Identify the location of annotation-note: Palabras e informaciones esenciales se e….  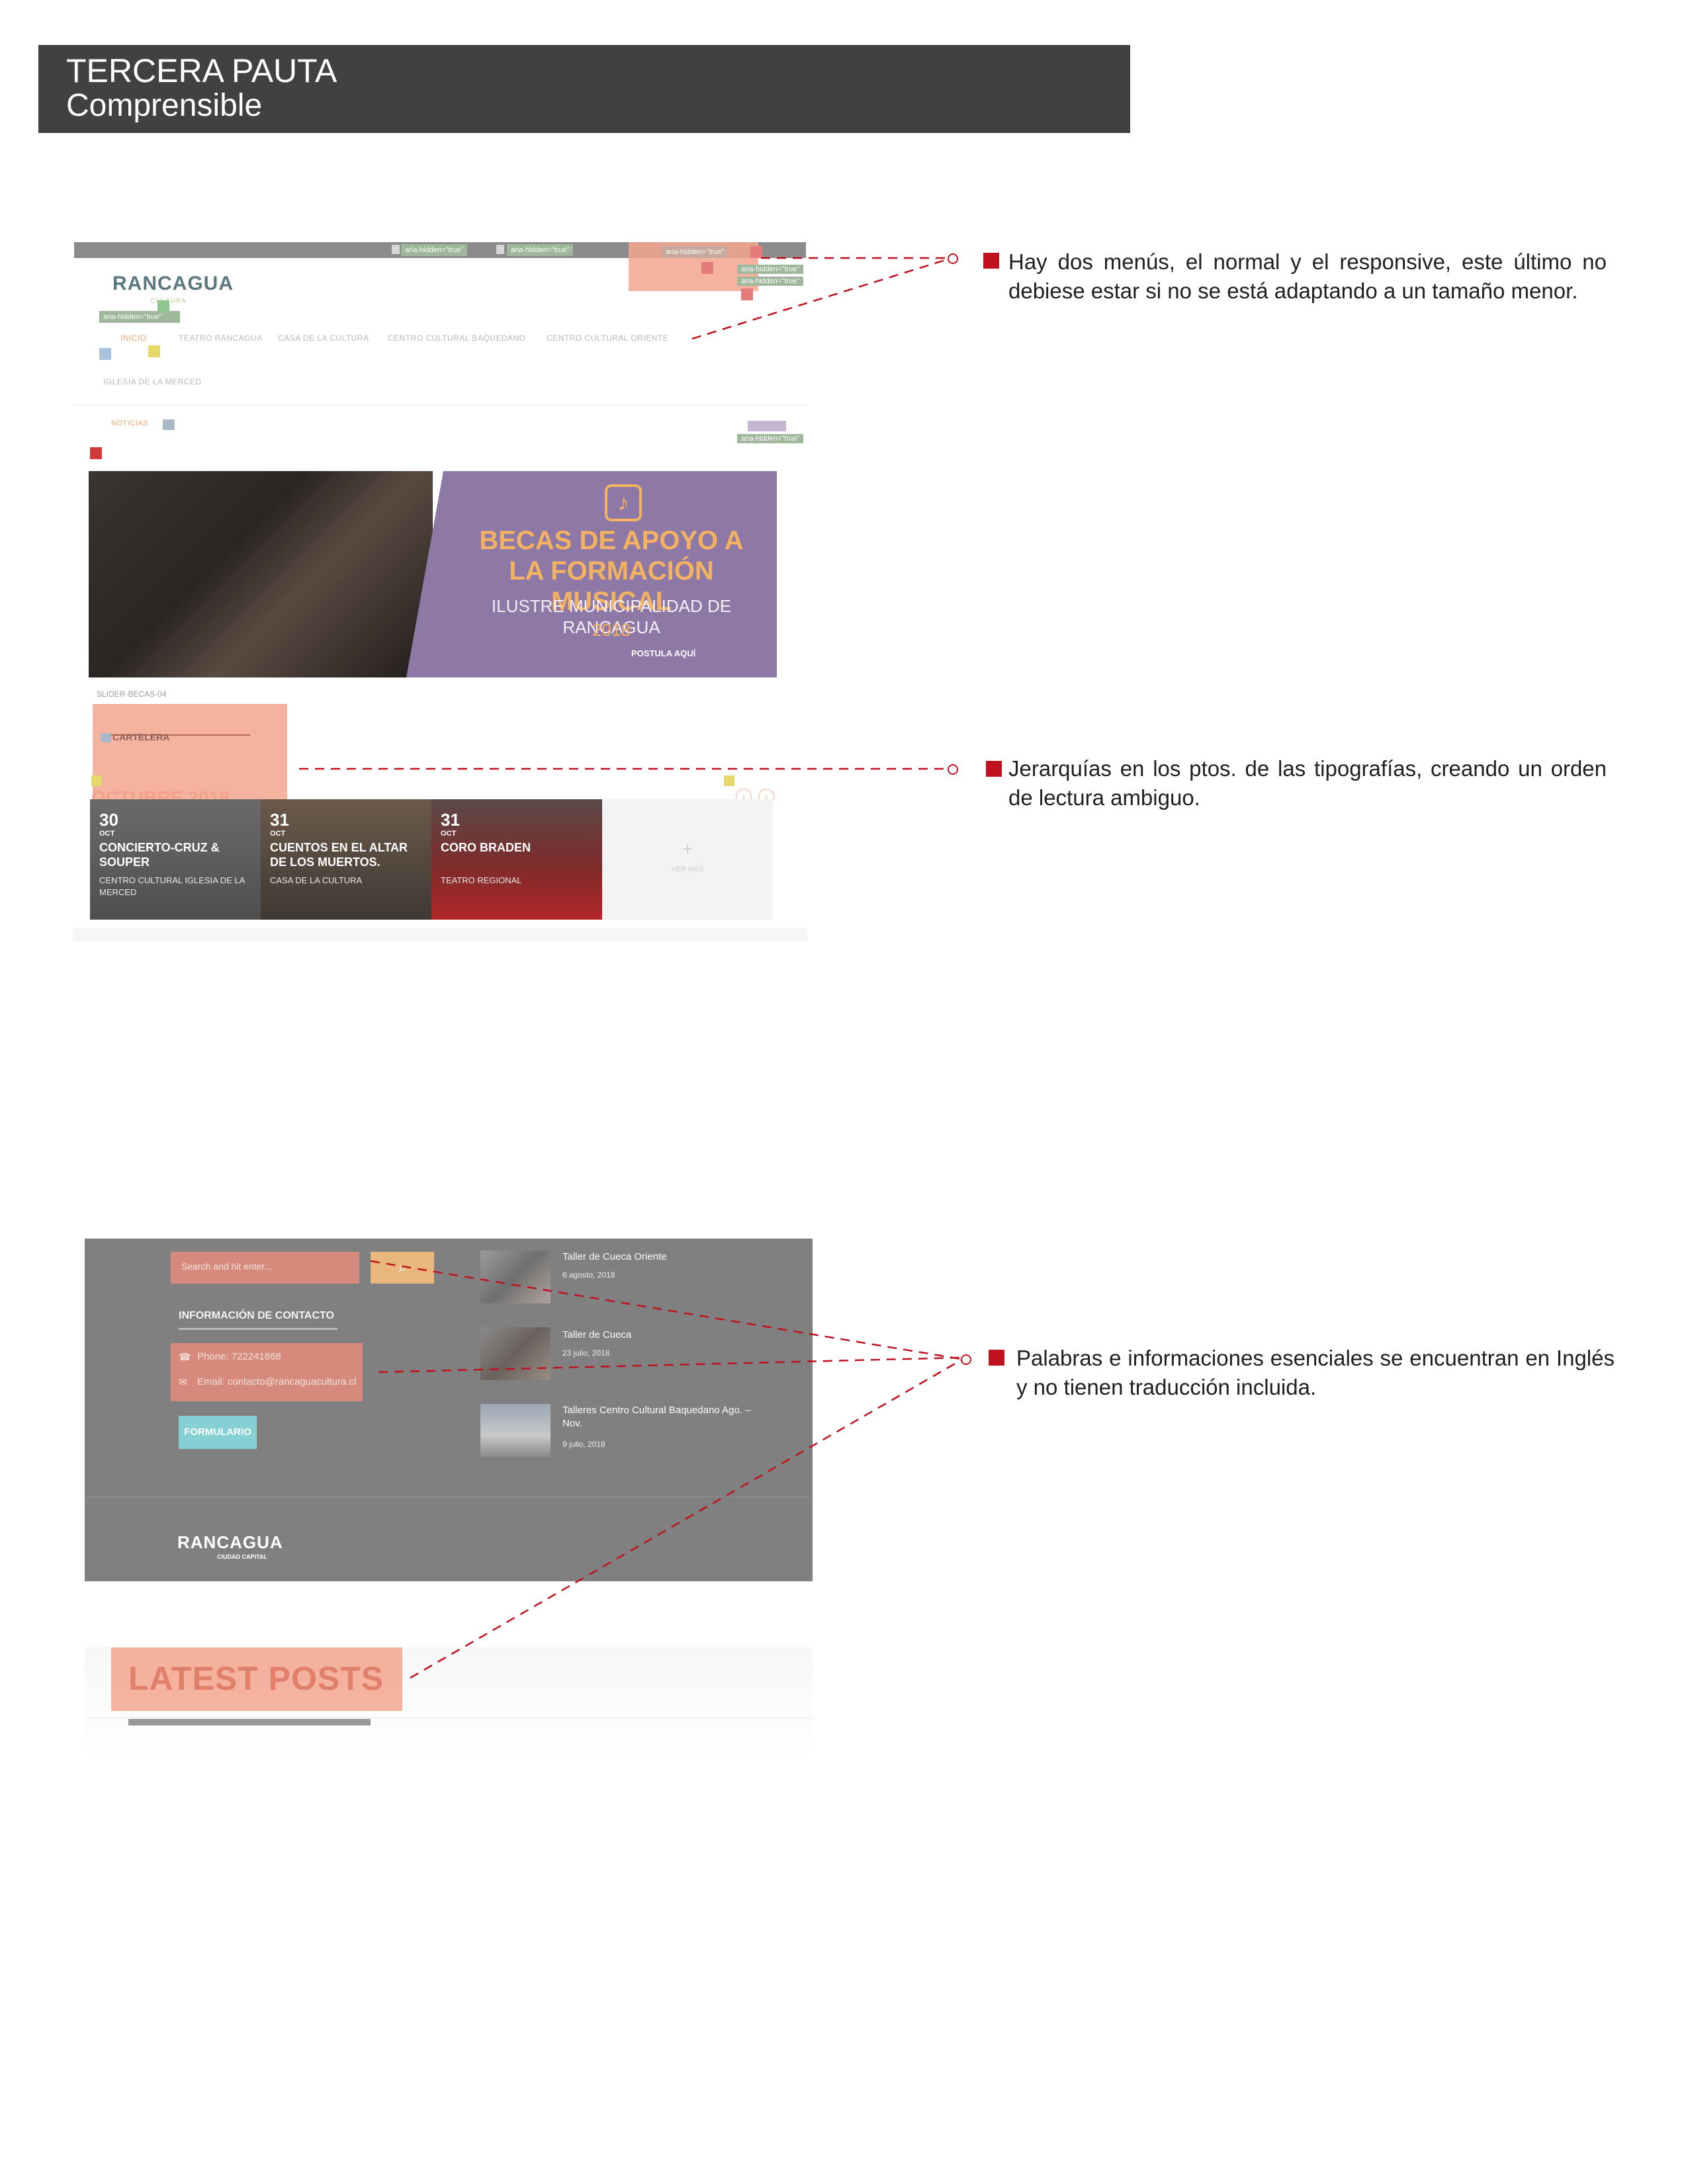
(1315, 1373).